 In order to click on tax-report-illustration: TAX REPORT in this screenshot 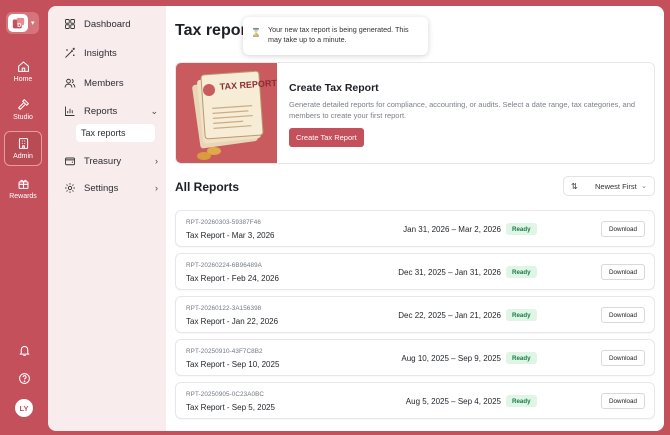, I will do `click(226, 113)`.